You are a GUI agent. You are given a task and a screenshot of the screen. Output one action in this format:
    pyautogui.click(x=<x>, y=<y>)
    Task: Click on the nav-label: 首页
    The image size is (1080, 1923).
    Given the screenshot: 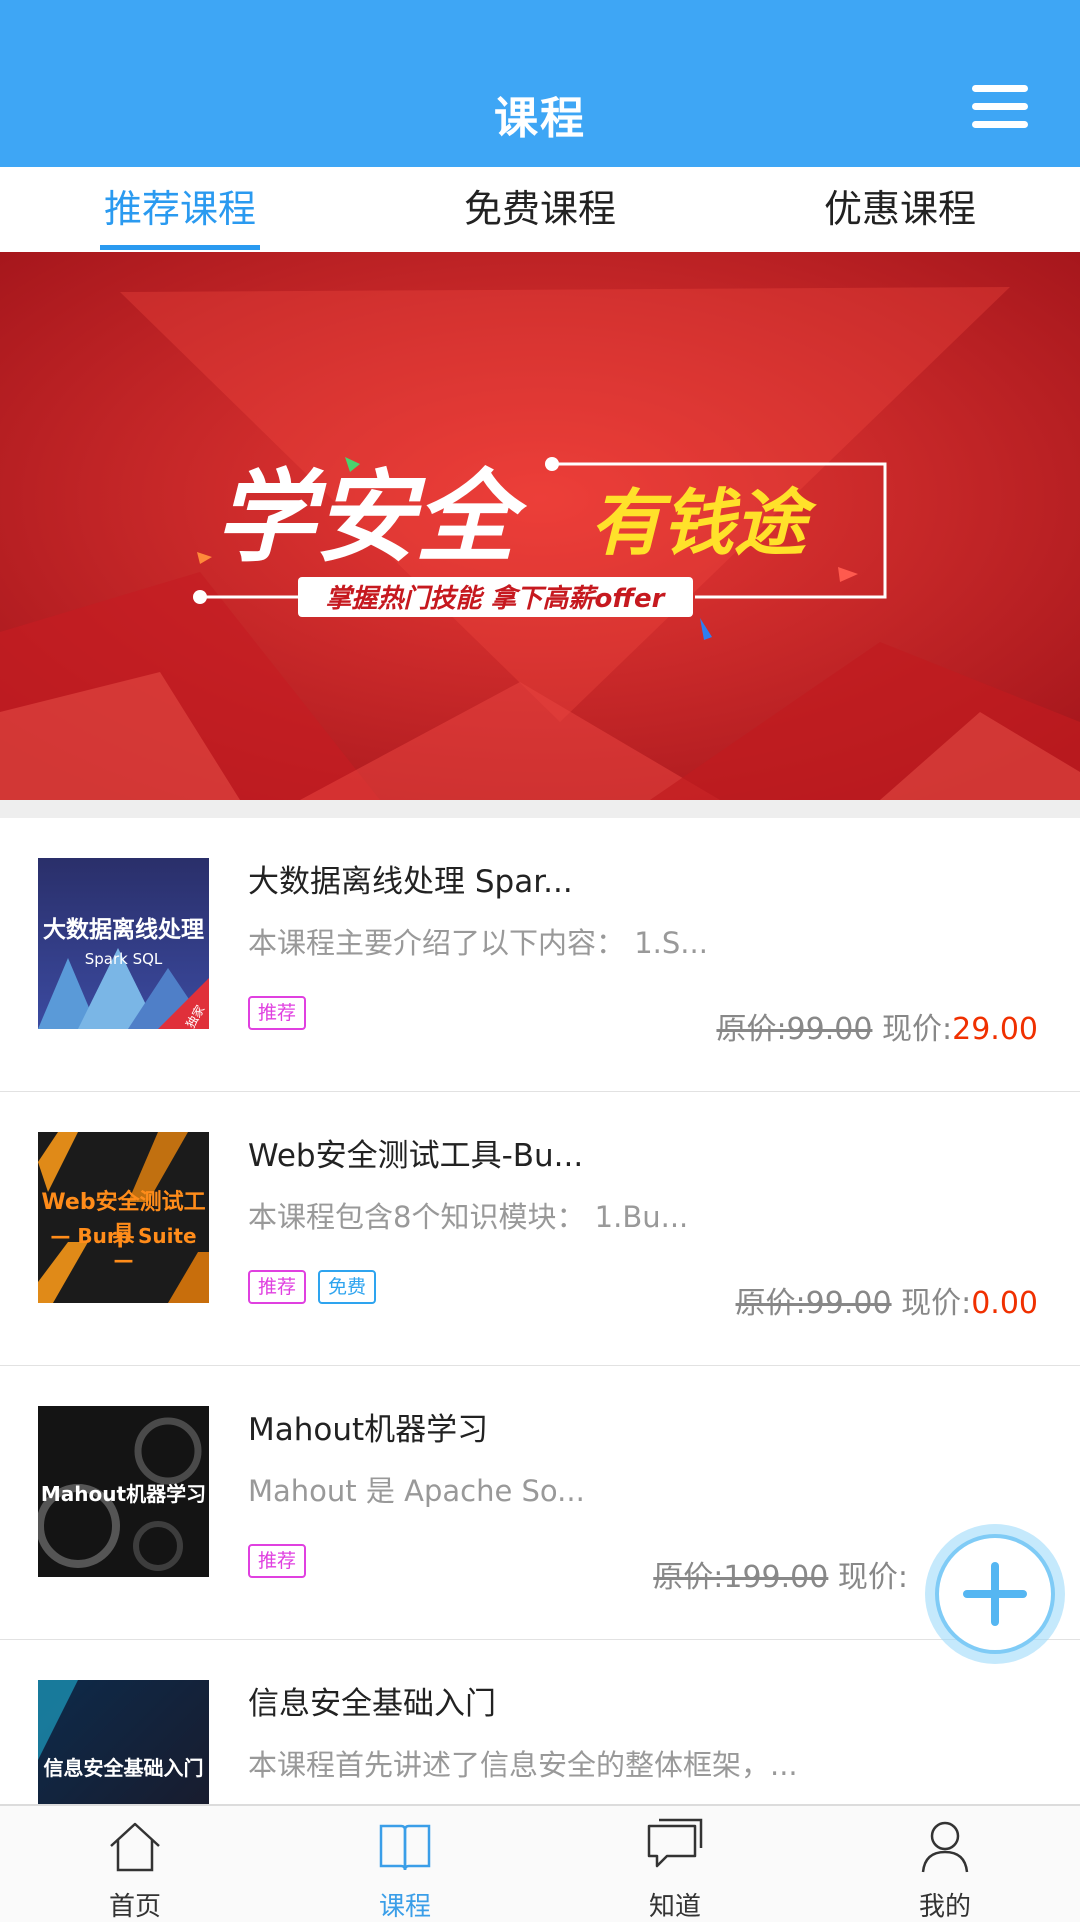 What is the action you would take?
    pyautogui.click(x=134, y=1907)
    